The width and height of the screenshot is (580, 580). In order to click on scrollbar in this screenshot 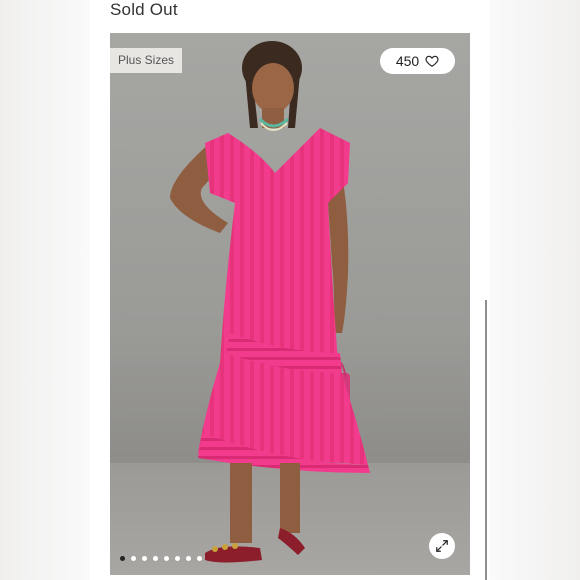, I will do `click(486, 440)`.